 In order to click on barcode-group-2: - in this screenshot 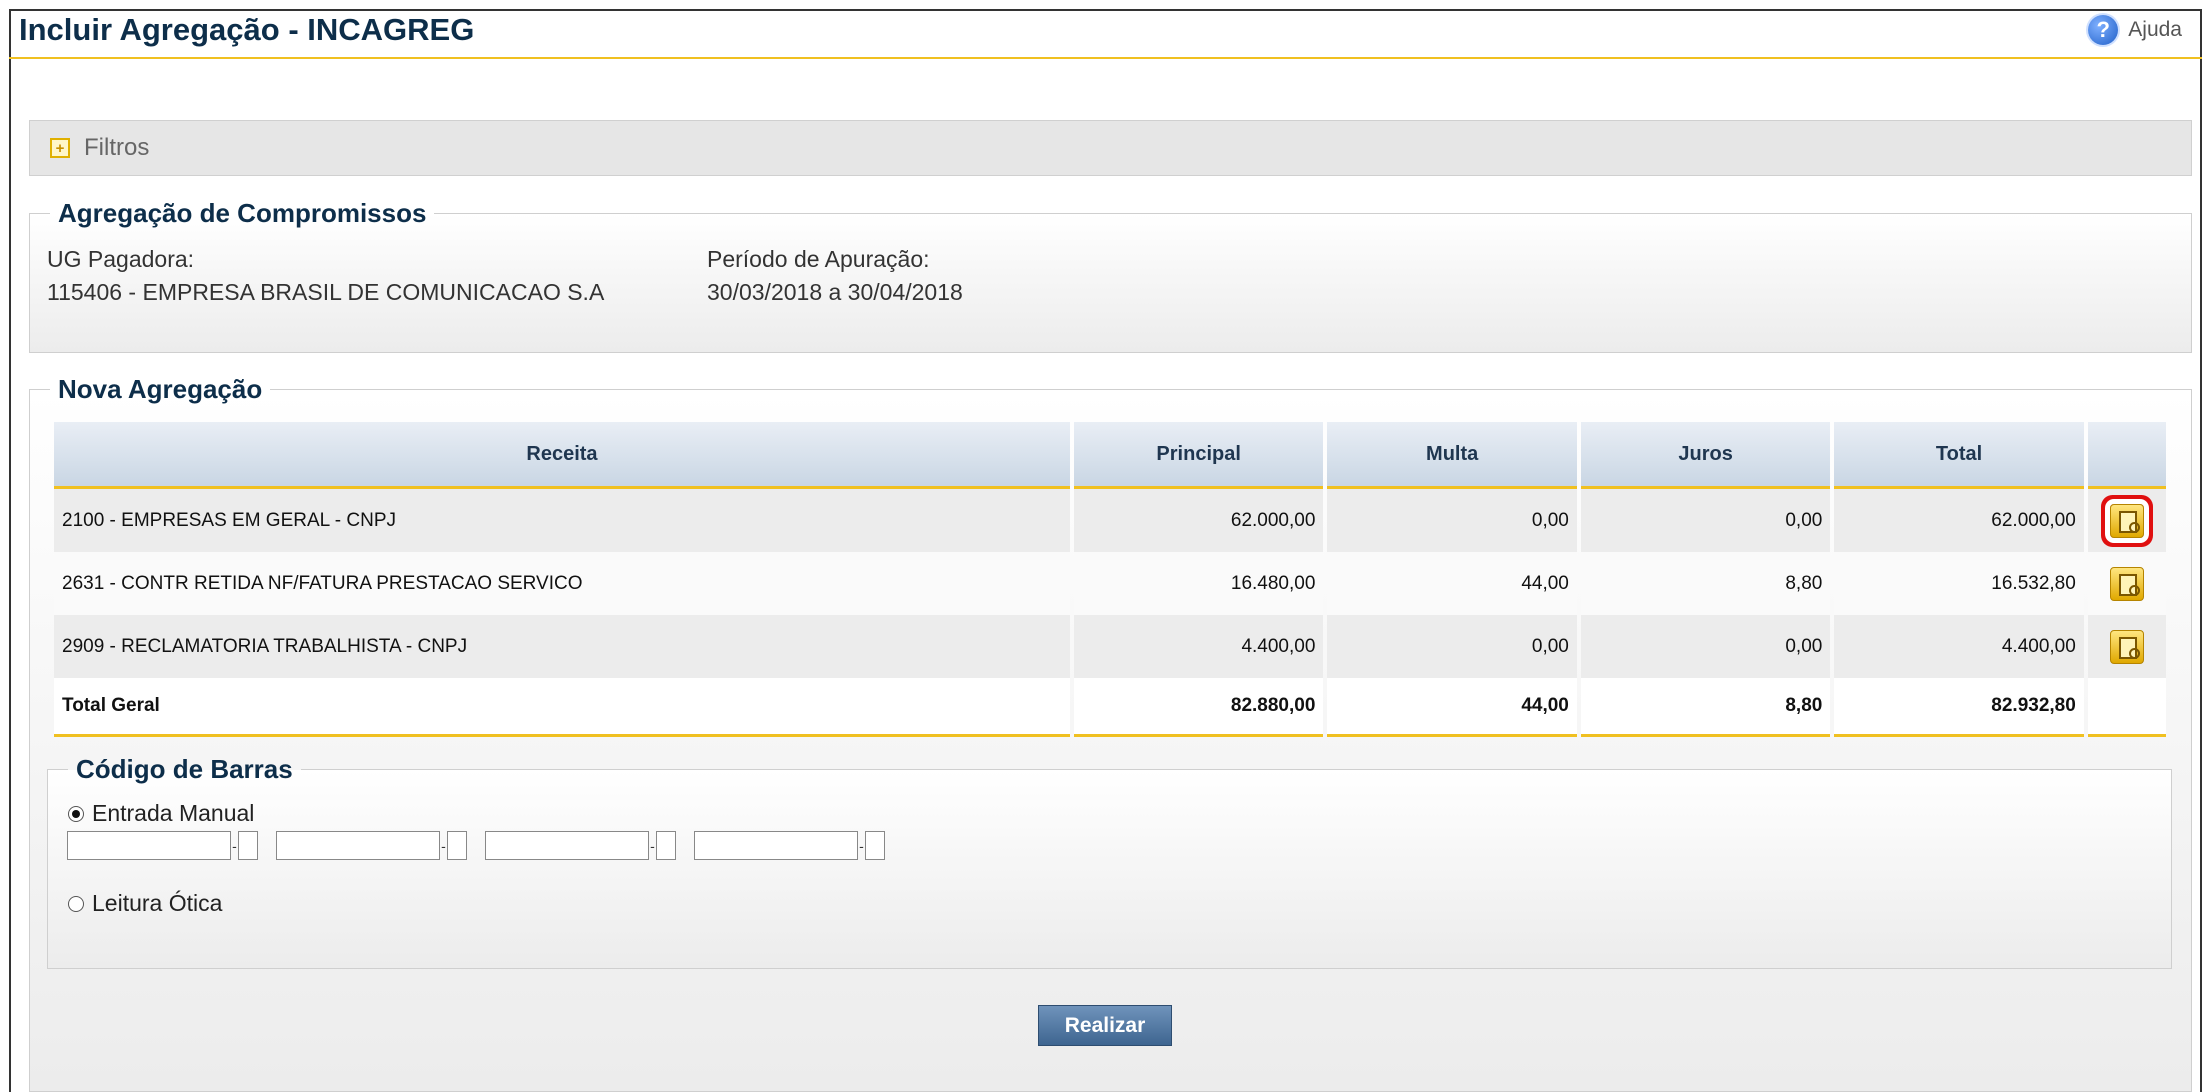, I will do `click(371, 845)`.